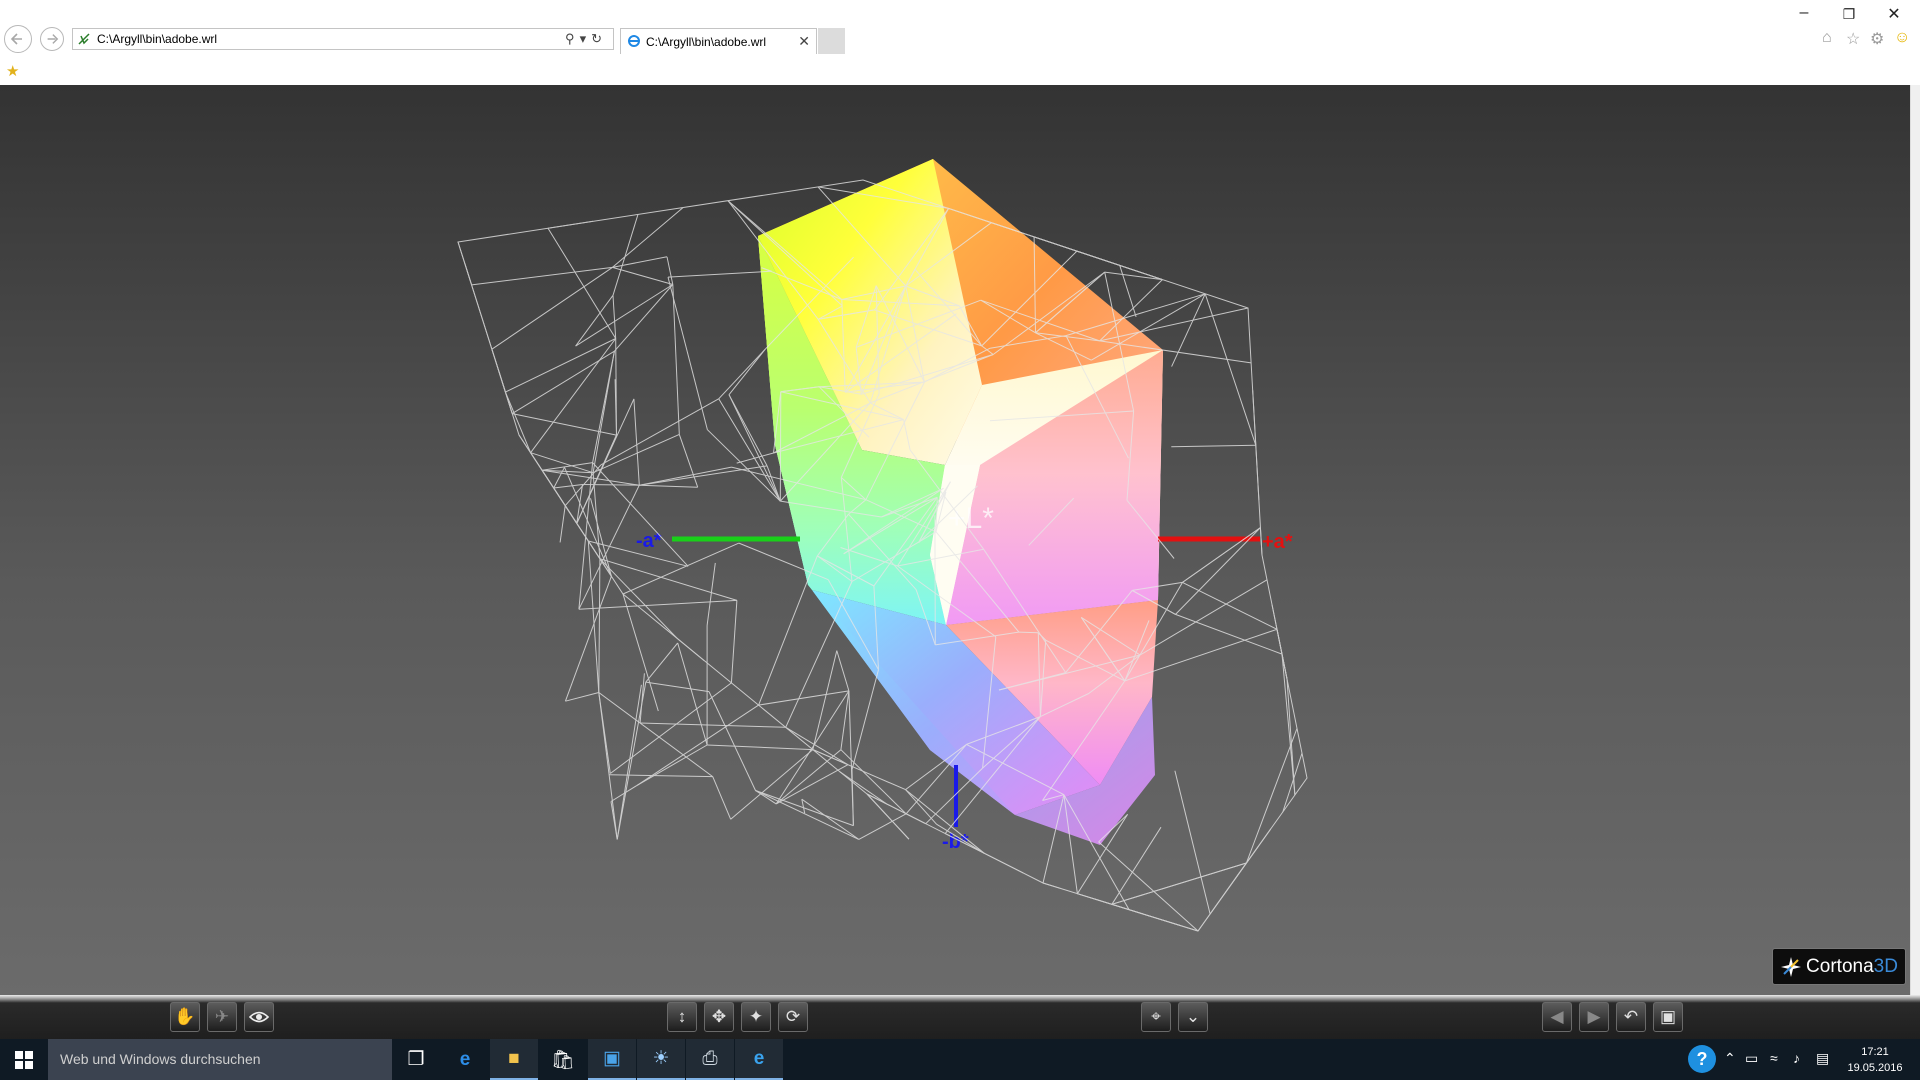 This screenshot has width=1920, height=1080. Describe the element at coordinates (1774, 1058) in the screenshot. I see `network-icon: ≈` at that location.